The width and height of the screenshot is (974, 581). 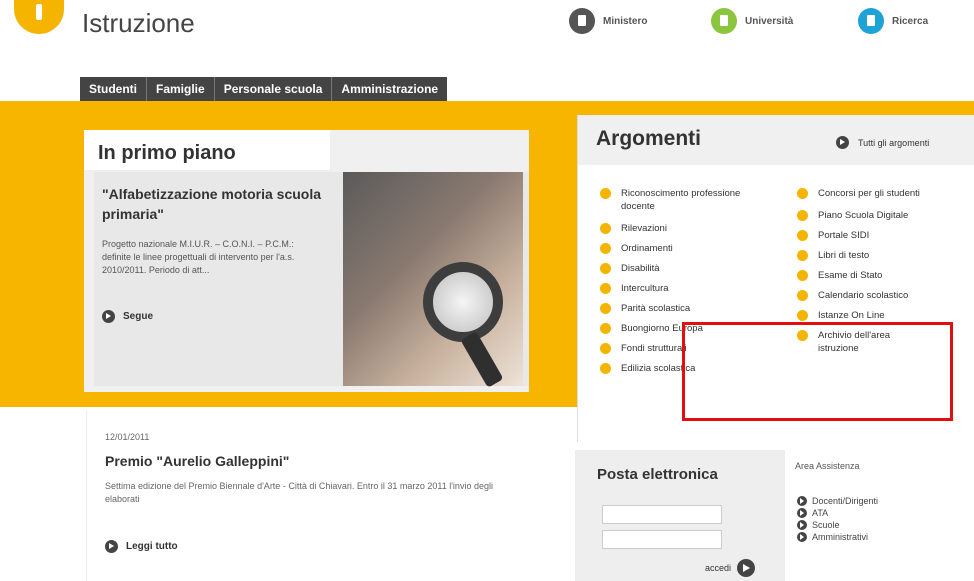 I want to click on assistenza-label: ATA, so click(x=820, y=513).